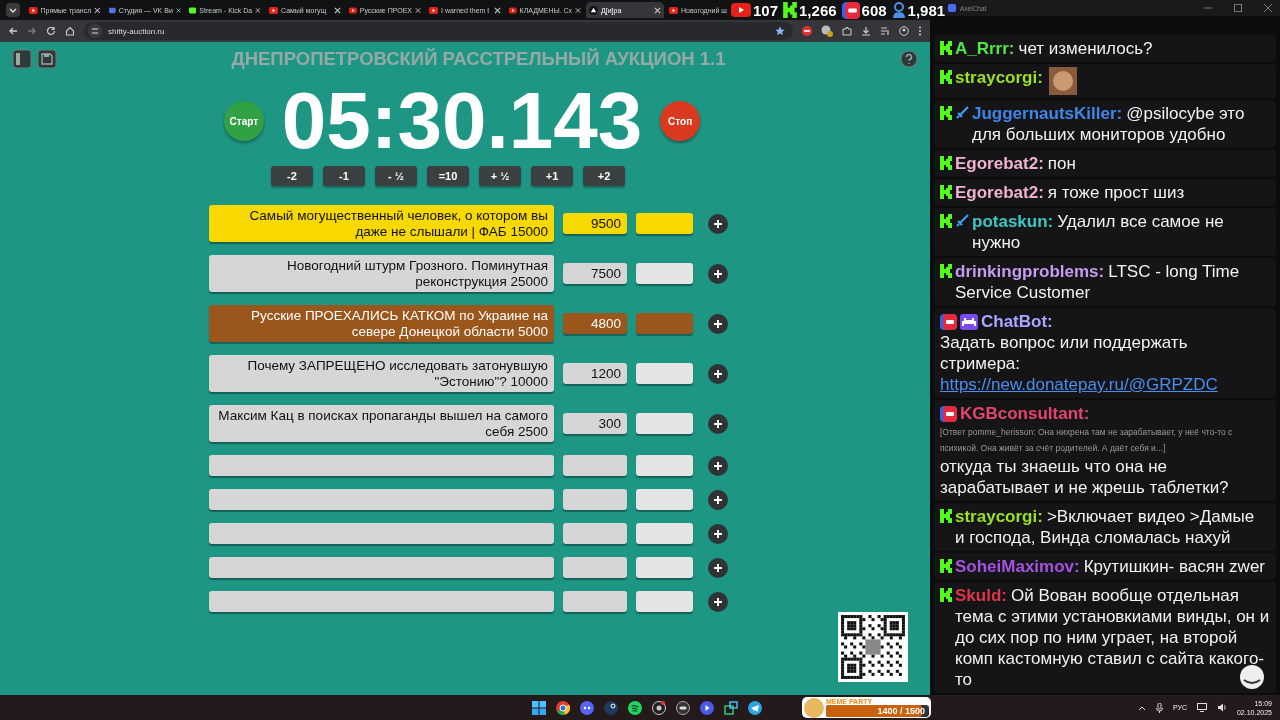 The image size is (1280, 720). Describe the element at coordinates (1025, 413) in the screenshot. I see `chat-author: KGBconsultant:` at that location.